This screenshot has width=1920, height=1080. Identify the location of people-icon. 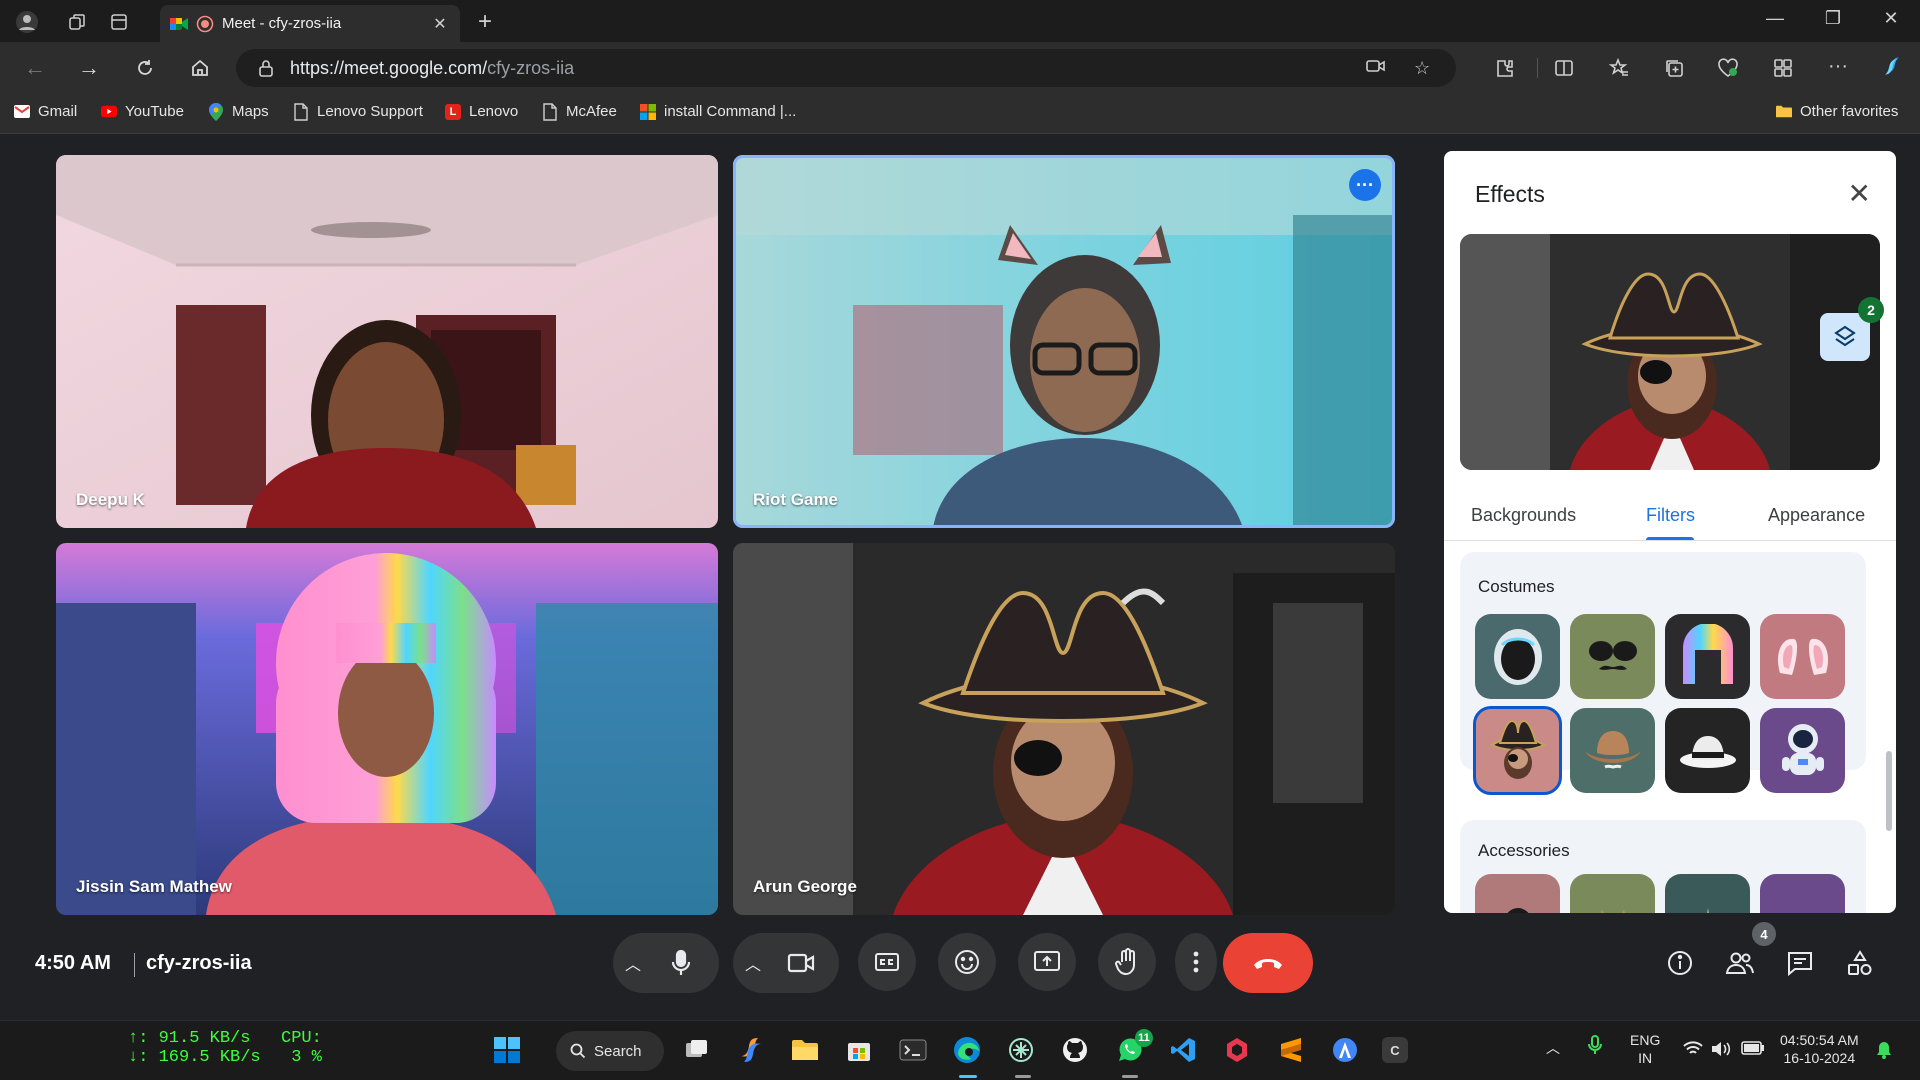
(1740, 963).